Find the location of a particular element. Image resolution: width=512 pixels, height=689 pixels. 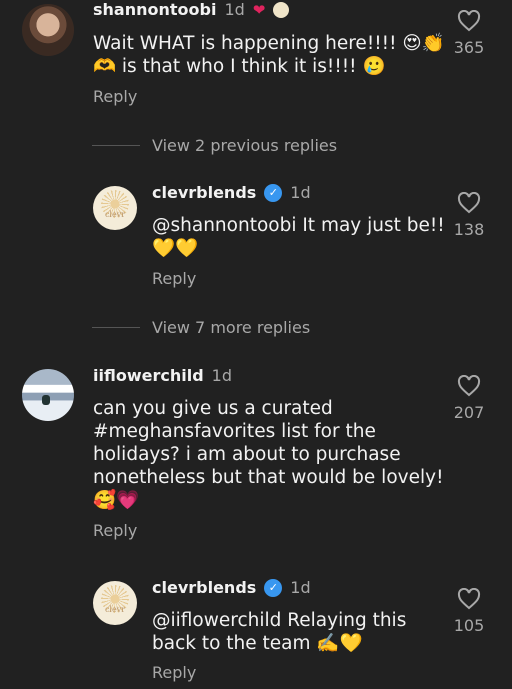

comment-text-line: #meghansfavorites list for the is located at coordinates (234, 431).